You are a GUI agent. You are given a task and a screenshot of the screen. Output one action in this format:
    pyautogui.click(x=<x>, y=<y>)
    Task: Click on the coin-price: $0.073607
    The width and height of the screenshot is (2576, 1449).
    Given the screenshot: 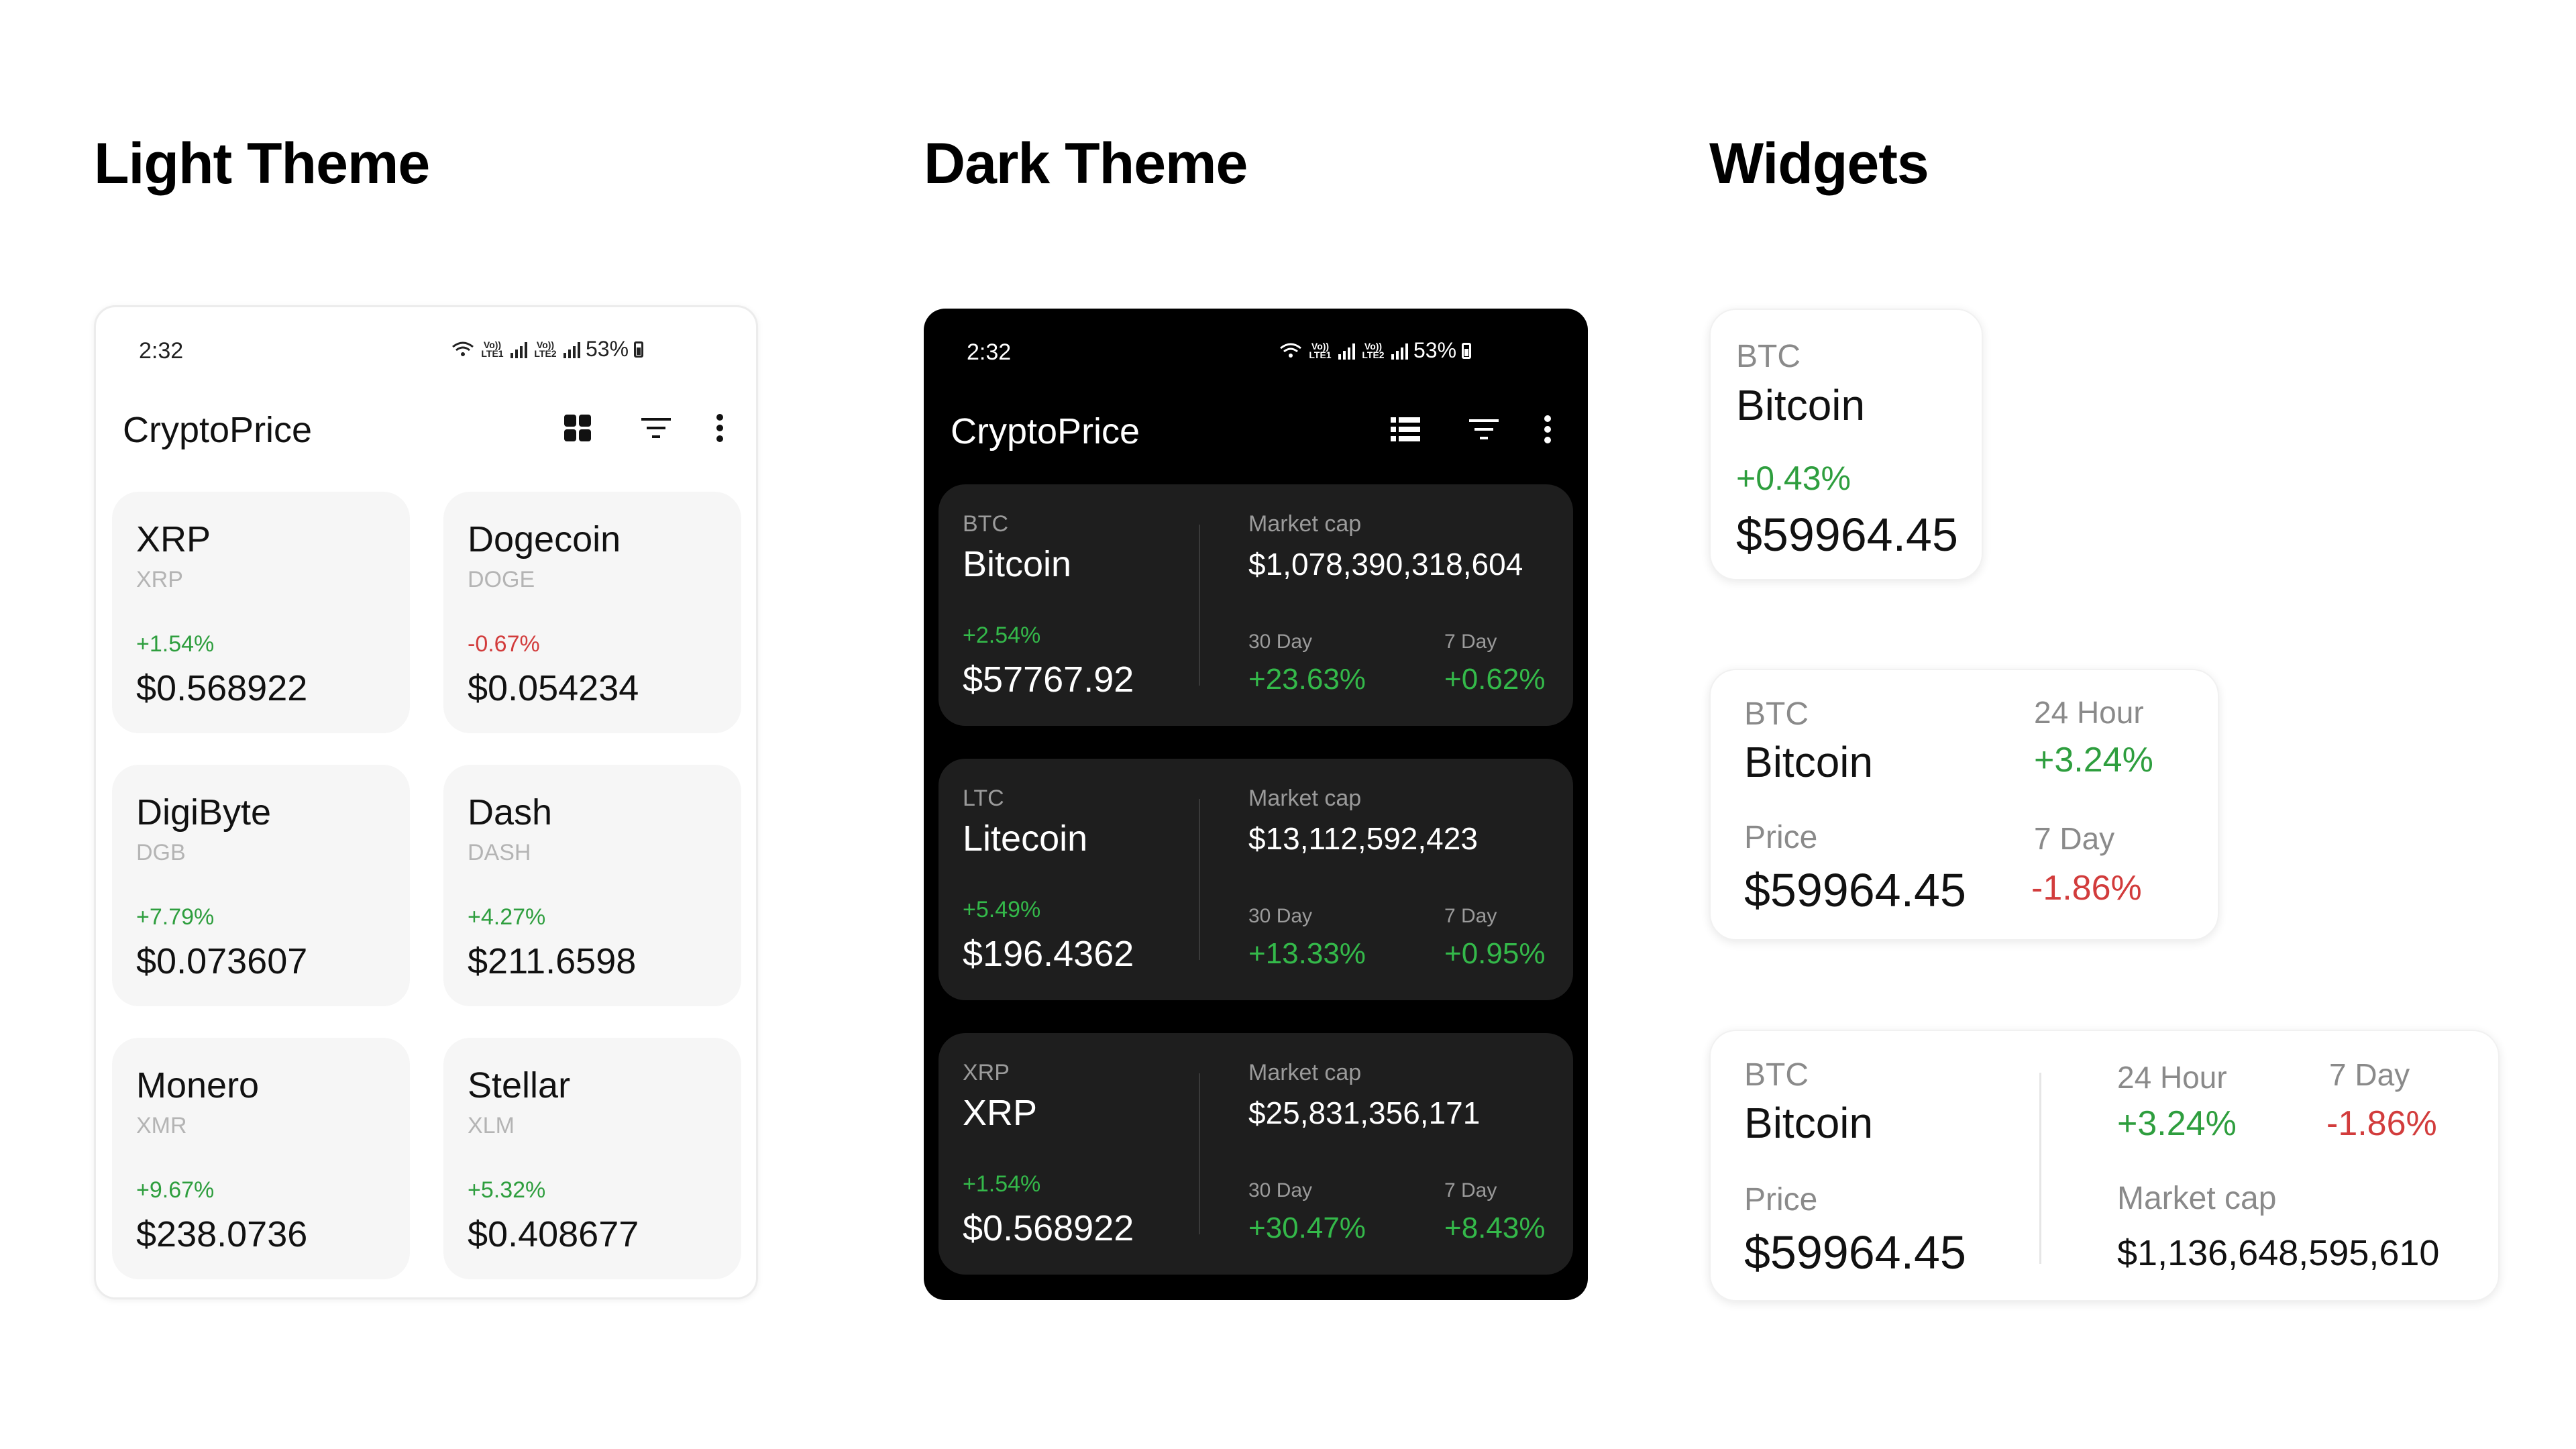 What is the action you would take?
    pyautogui.click(x=222, y=961)
    